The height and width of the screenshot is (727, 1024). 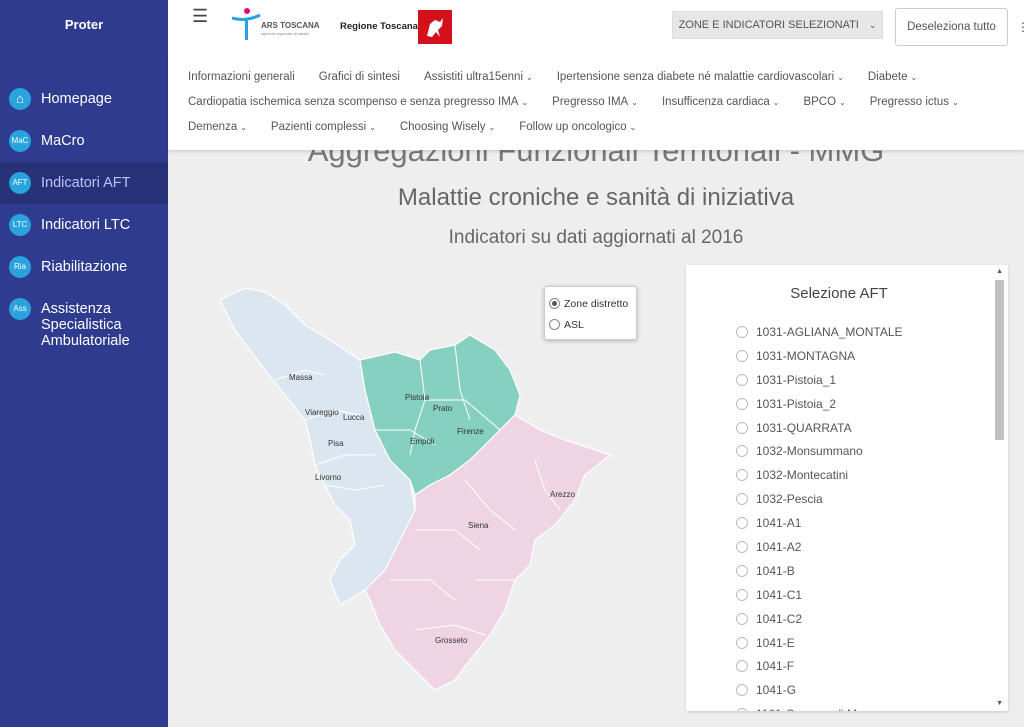 I want to click on aft-option-label: 1032-Pescia, so click(x=789, y=499).